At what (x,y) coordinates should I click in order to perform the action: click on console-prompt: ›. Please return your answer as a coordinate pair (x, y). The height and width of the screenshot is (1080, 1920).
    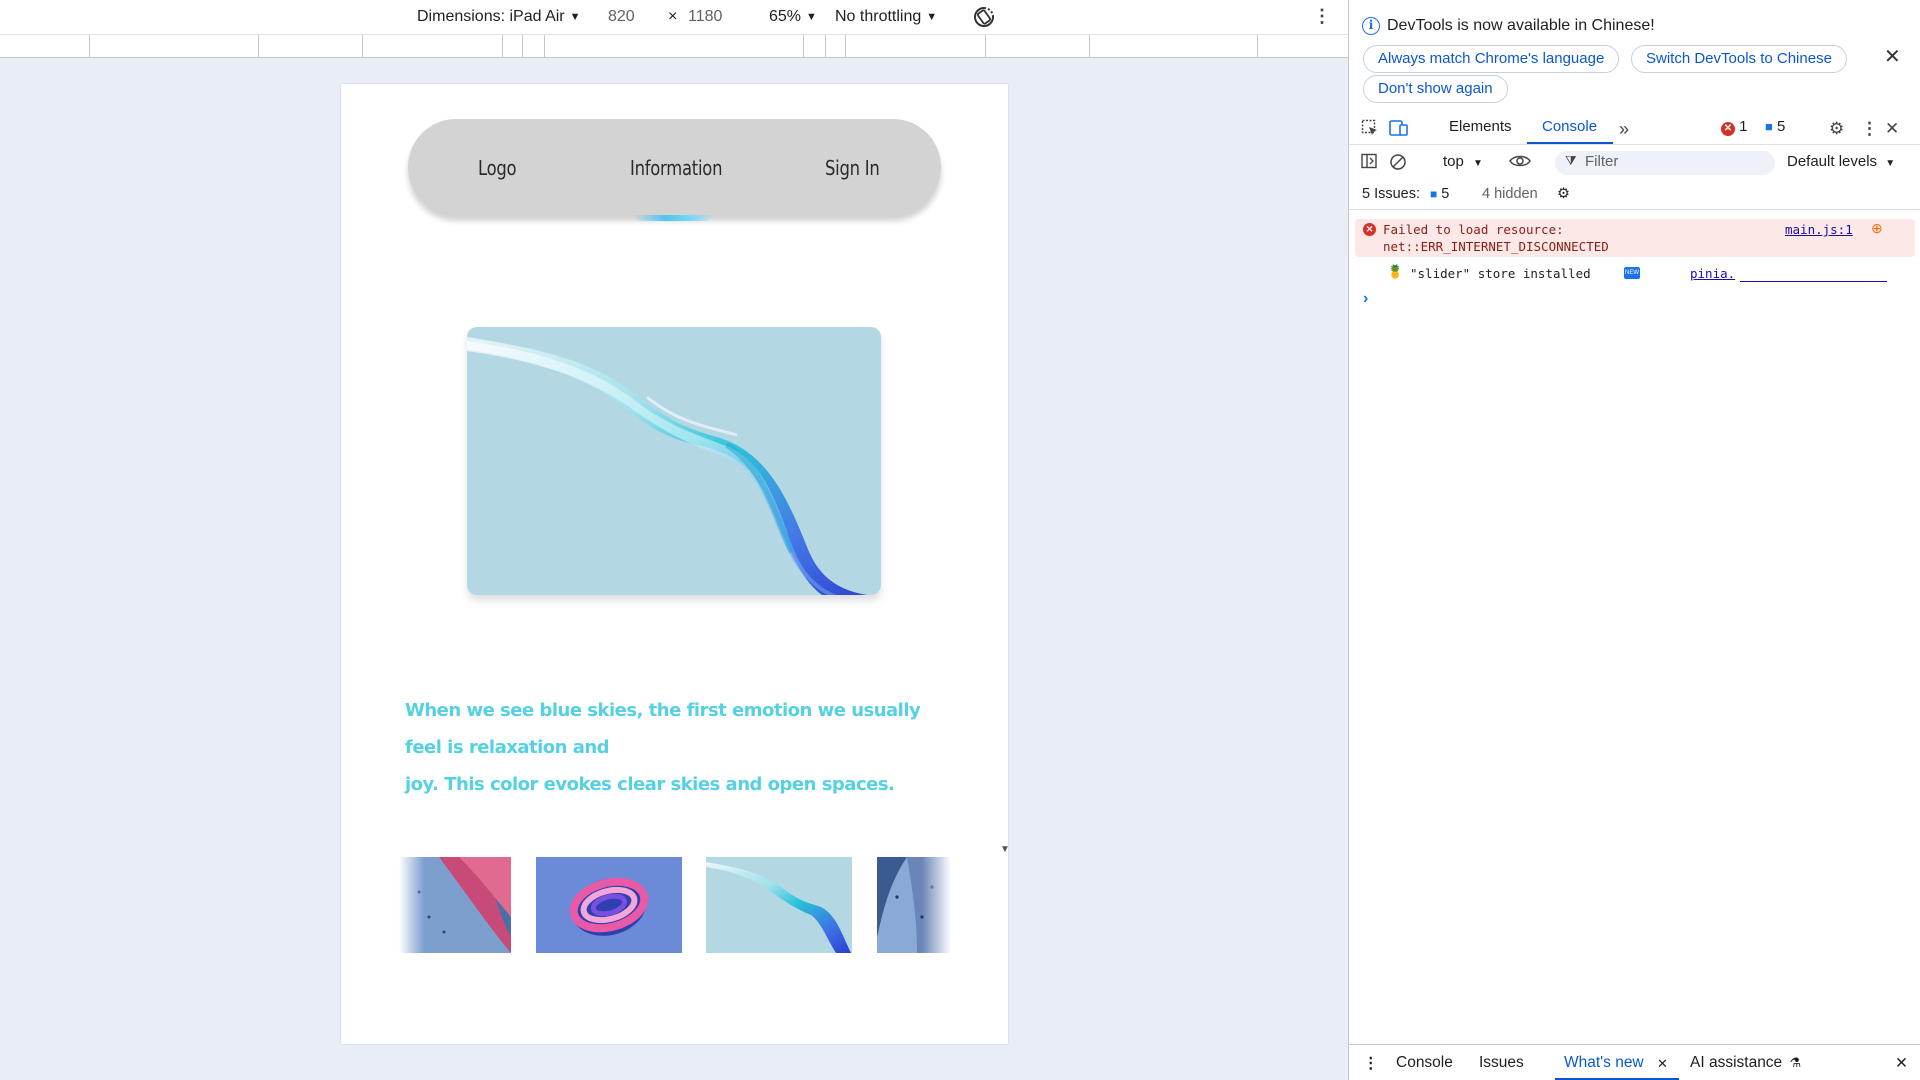
    Looking at the image, I should click on (1365, 299).